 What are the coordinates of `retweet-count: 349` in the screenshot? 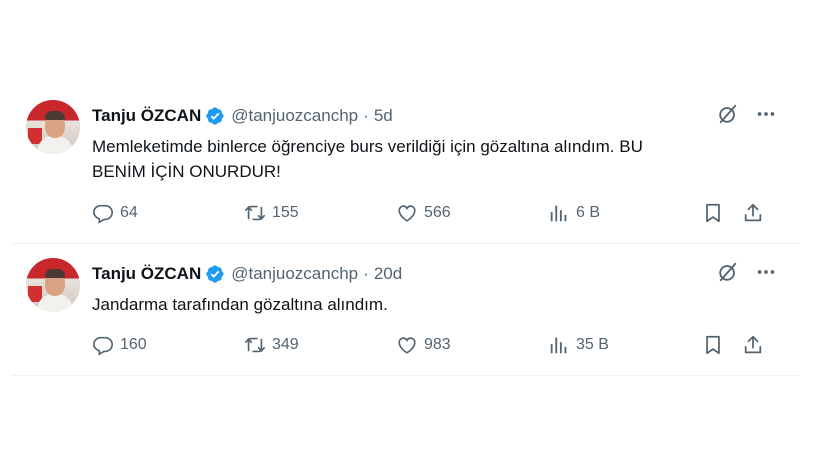 It's located at (285, 344).